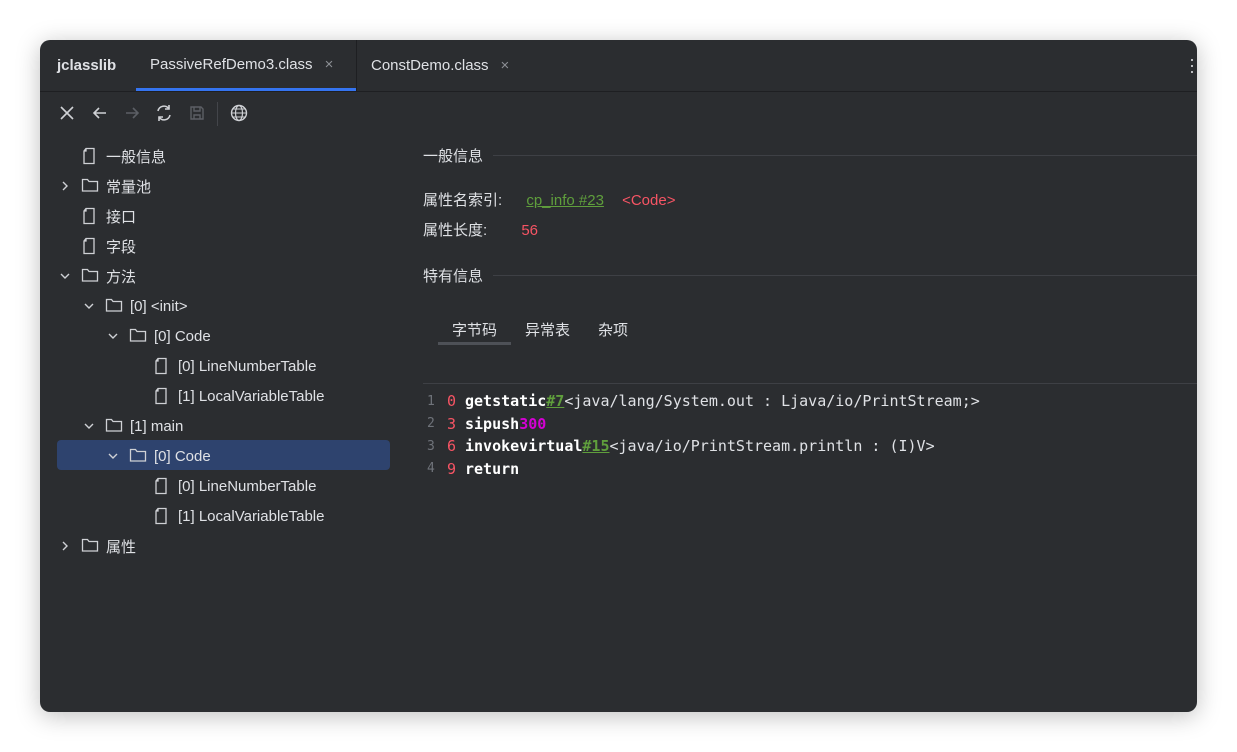 This screenshot has width=1237, height=752. I want to click on bytecode-line: 2 3 sipush 300, so click(701, 424).